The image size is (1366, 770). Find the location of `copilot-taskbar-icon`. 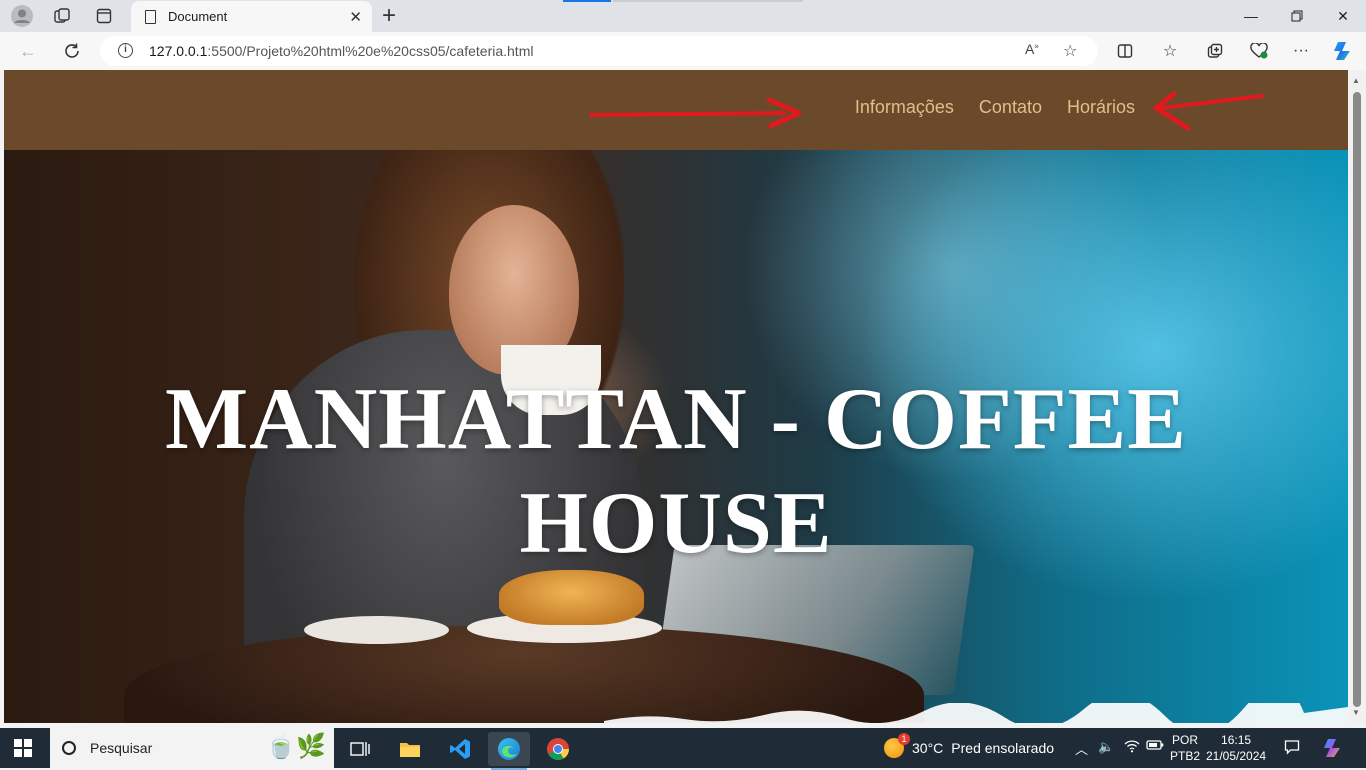

copilot-taskbar-icon is located at coordinates (1333, 749).